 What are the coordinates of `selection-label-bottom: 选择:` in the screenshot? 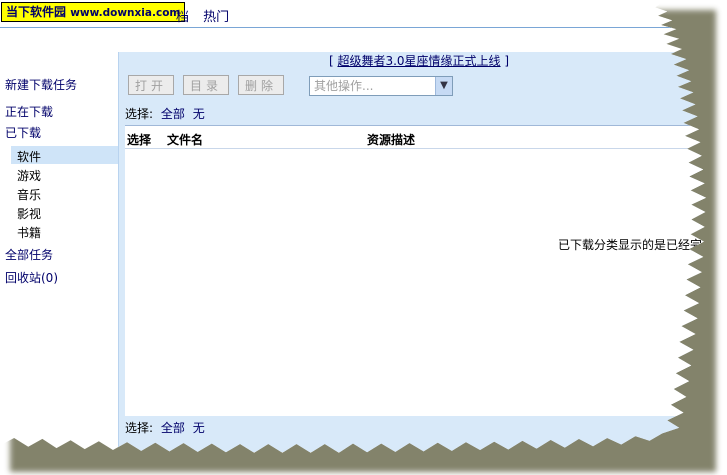 It's located at (139, 428).